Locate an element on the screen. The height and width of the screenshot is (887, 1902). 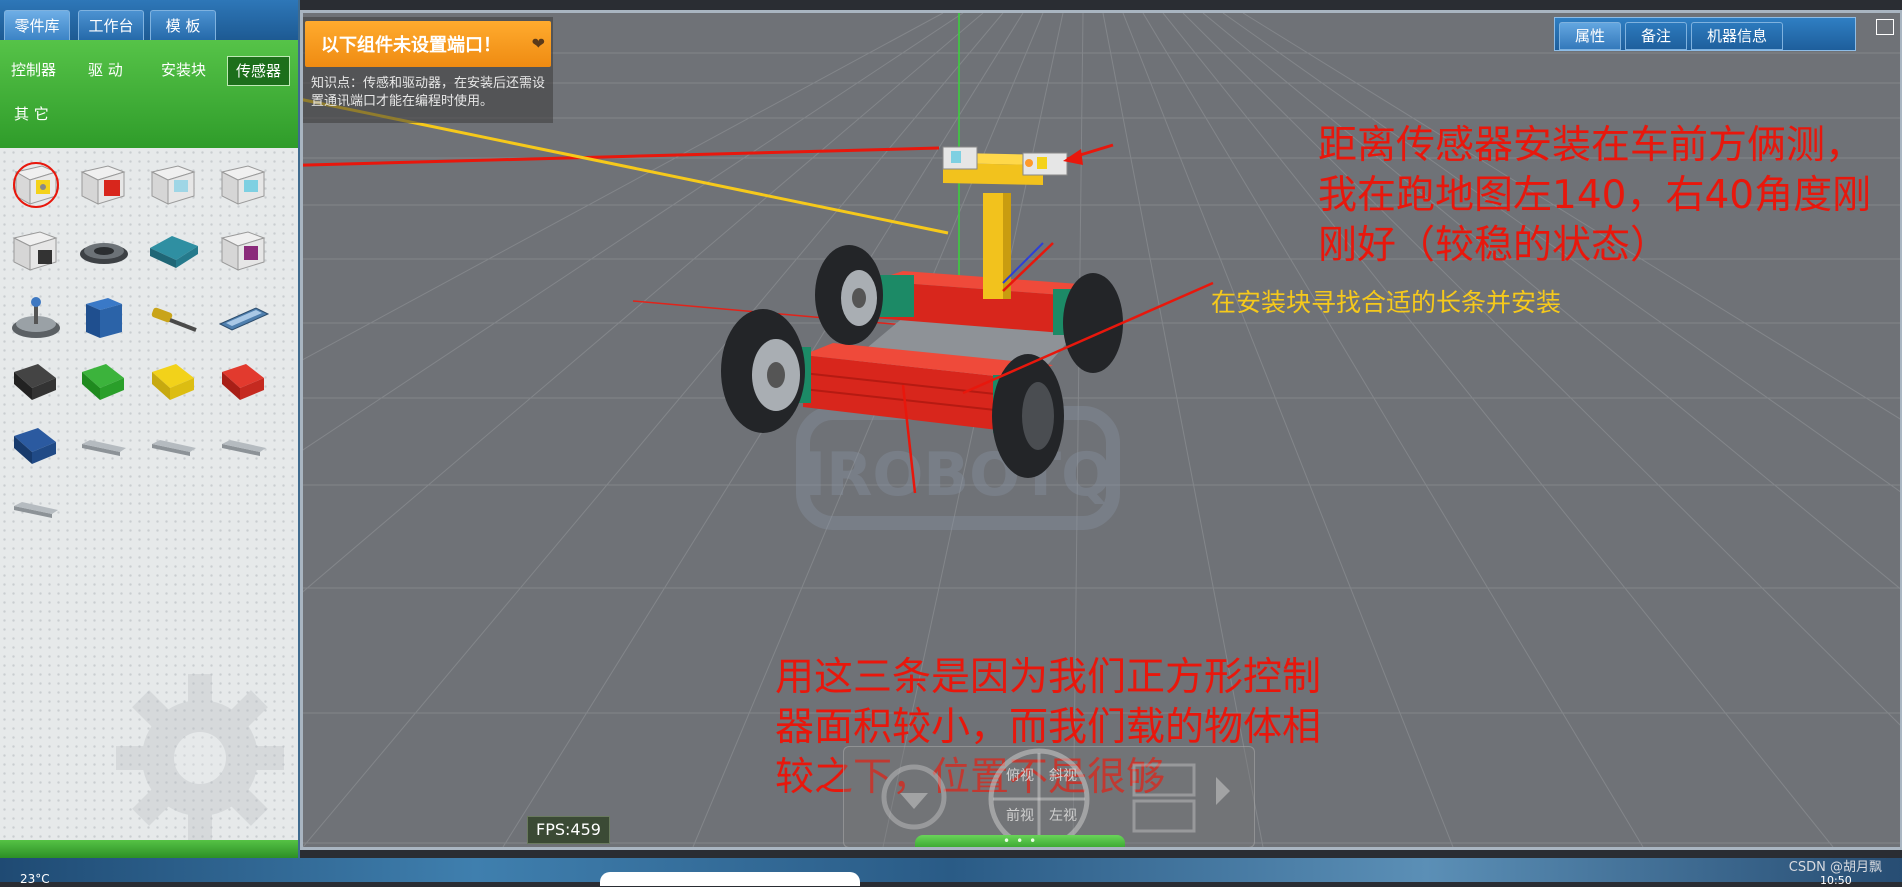
bumper-red-part is located at coordinates (244, 383).